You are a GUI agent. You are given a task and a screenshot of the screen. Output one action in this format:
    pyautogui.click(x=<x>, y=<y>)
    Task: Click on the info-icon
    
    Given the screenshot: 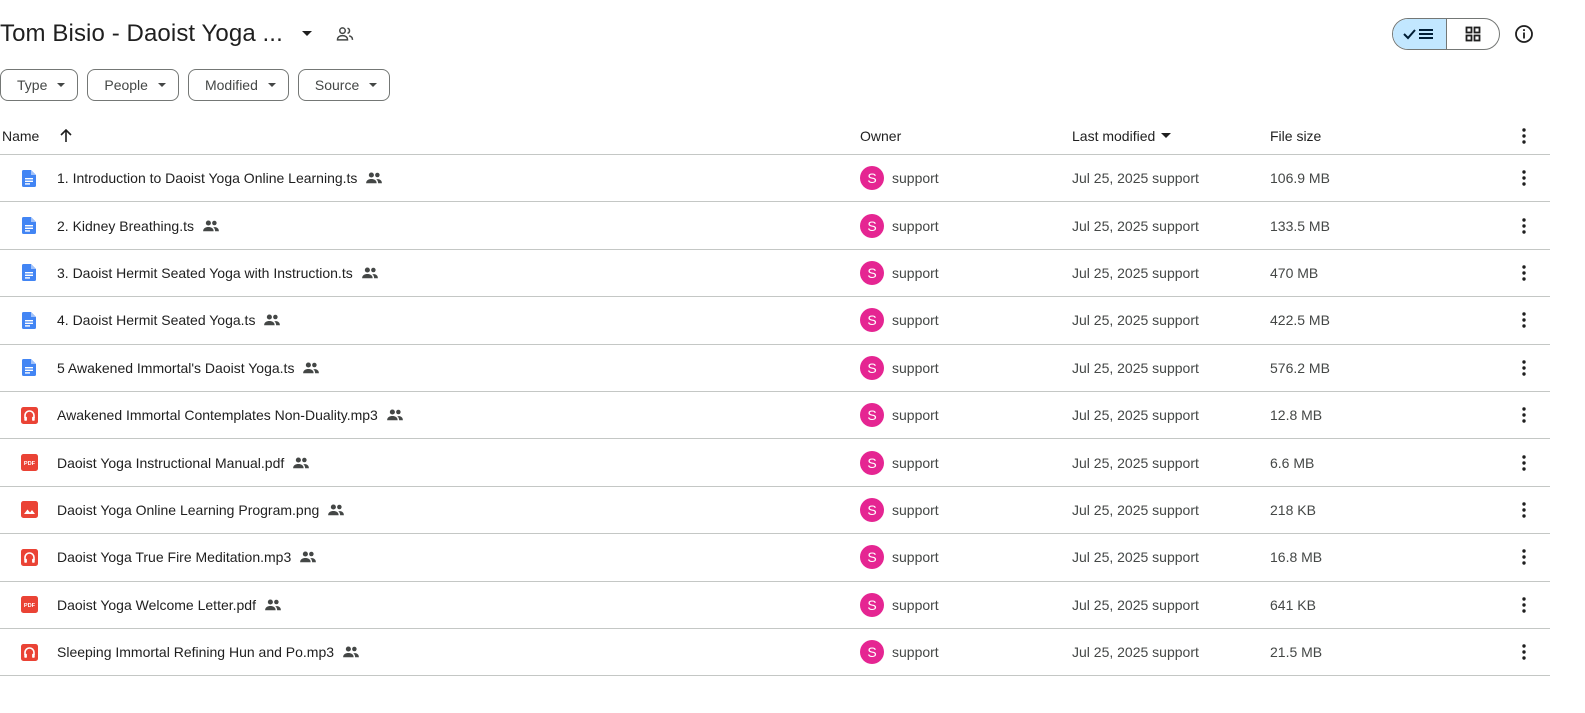 What is the action you would take?
    pyautogui.click(x=1524, y=34)
    